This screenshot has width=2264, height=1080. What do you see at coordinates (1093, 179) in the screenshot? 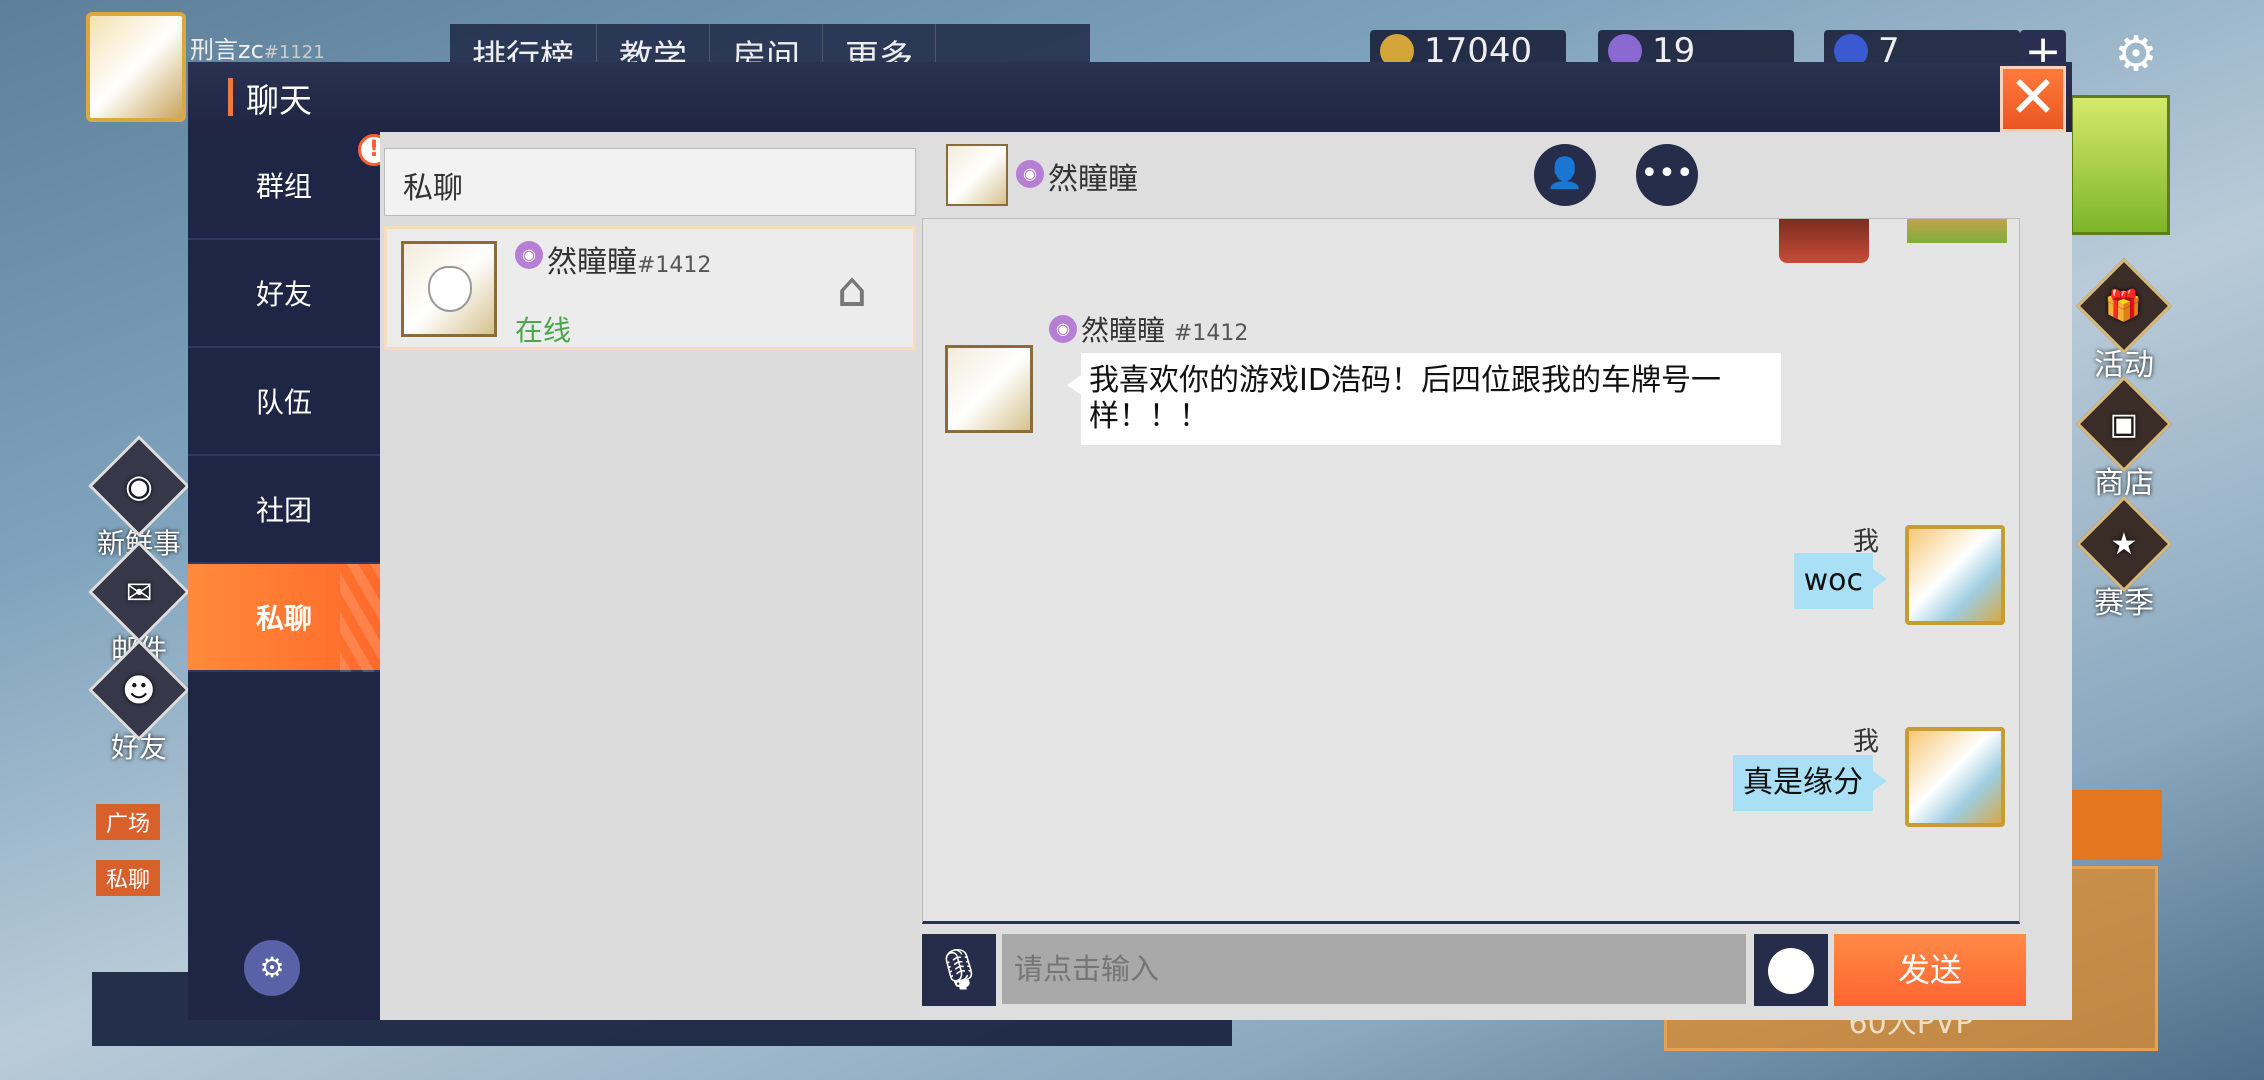
I see `partner-name: 然瞳瞳` at bounding box center [1093, 179].